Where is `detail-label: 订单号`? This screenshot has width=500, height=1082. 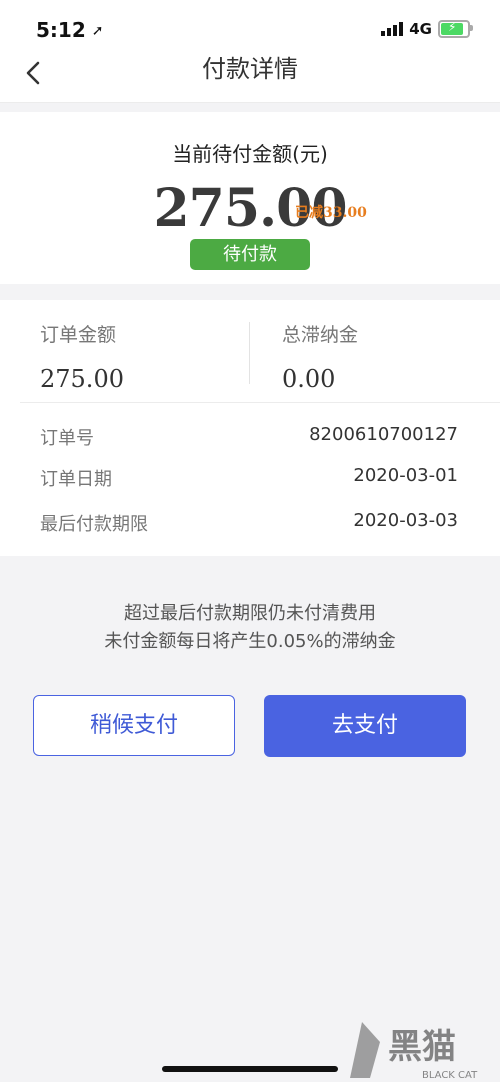 detail-label: 订单号 is located at coordinates (67, 438).